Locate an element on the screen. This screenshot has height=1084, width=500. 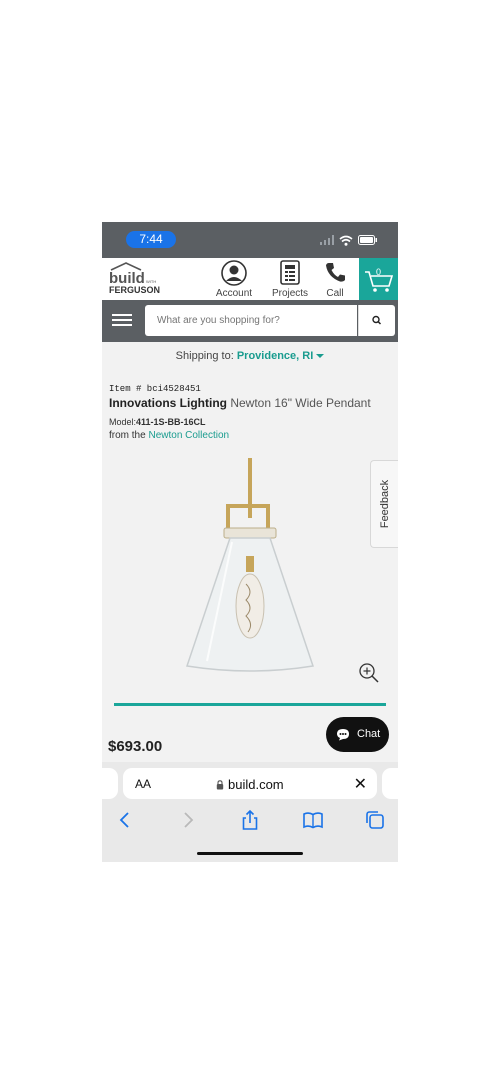
product-collection: from the Newton Collection is located at coordinates (169, 435).